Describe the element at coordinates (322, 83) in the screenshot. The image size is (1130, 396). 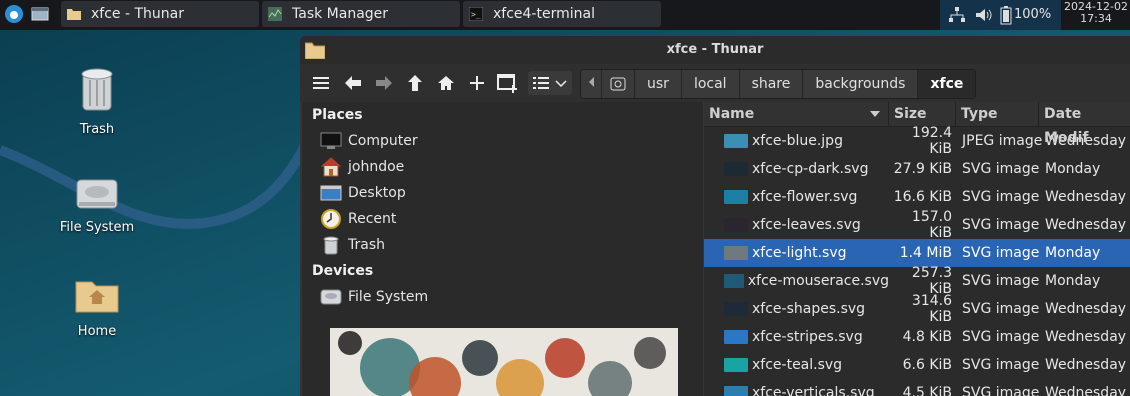
I see `menu-button` at that location.